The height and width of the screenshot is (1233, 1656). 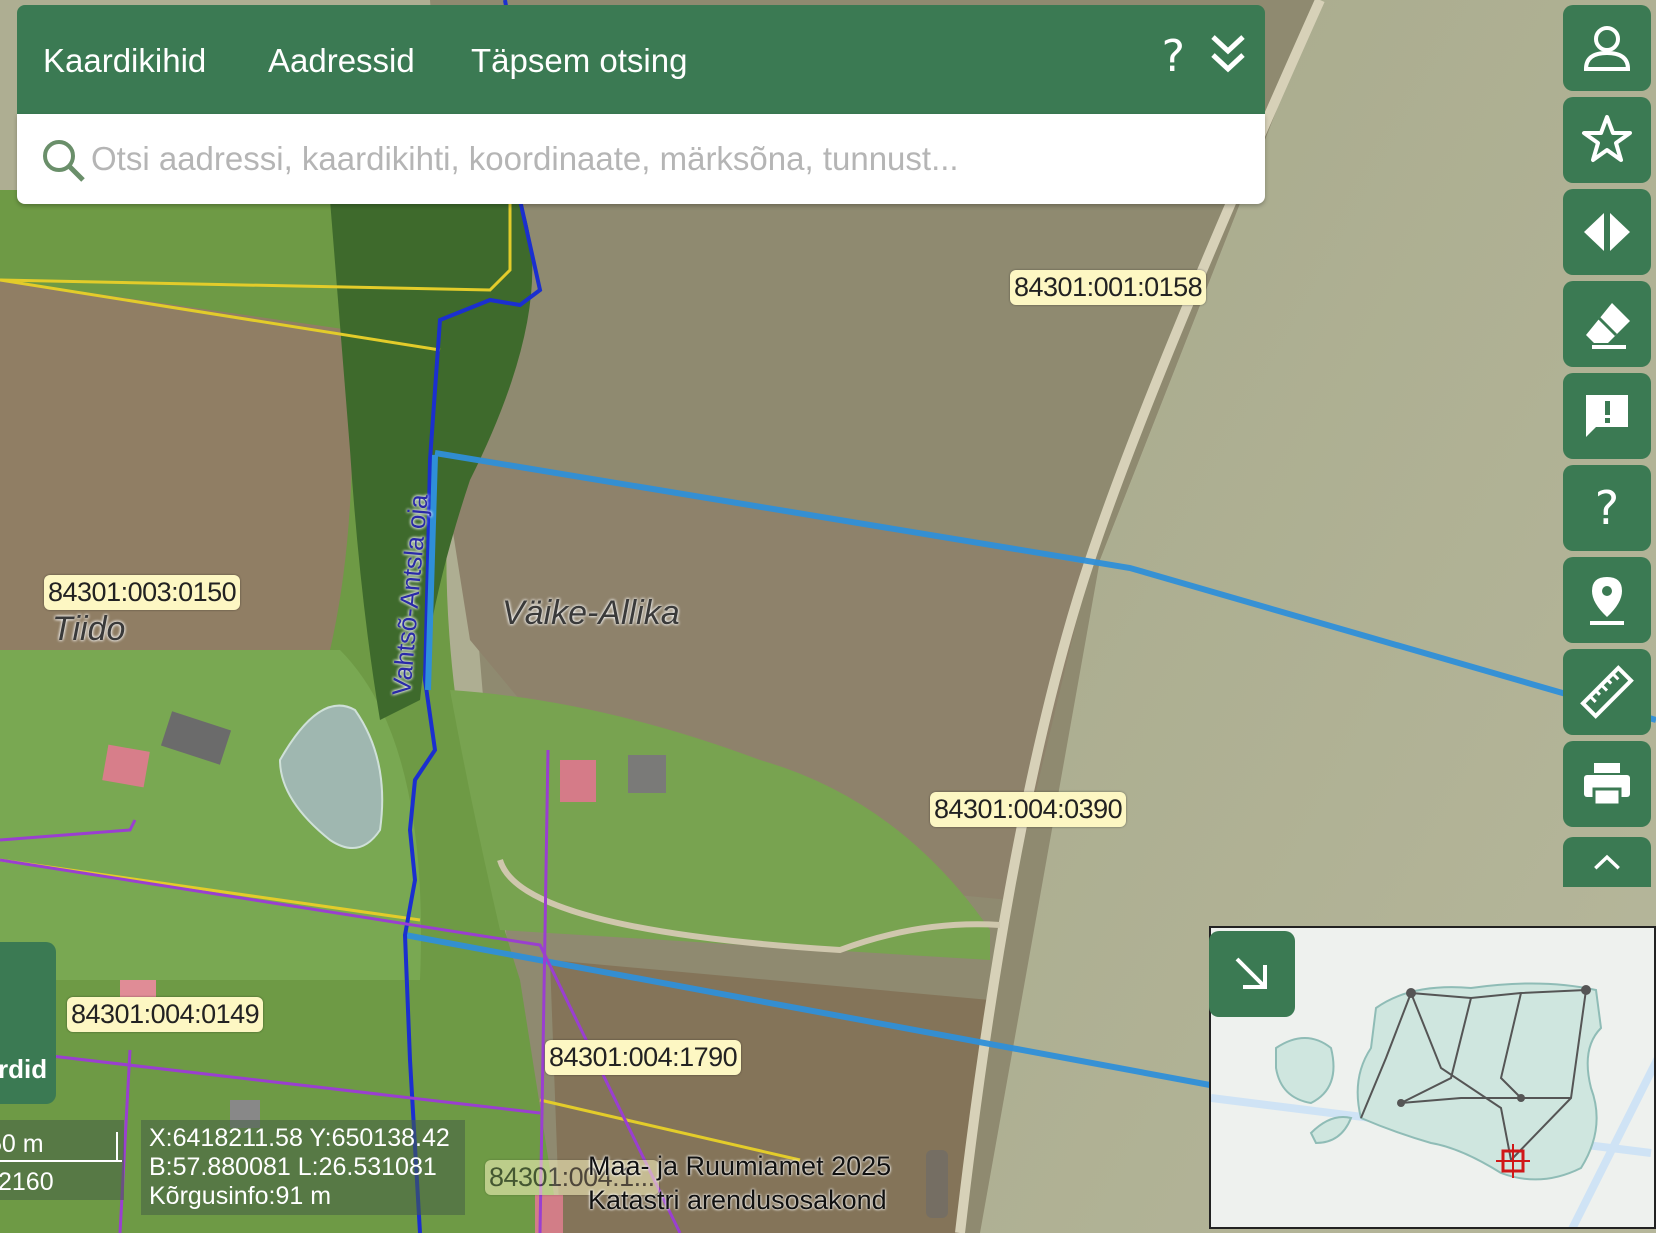 I want to click on attribution-line: Katastri arendusosakond, so click(x=737, y=1200).